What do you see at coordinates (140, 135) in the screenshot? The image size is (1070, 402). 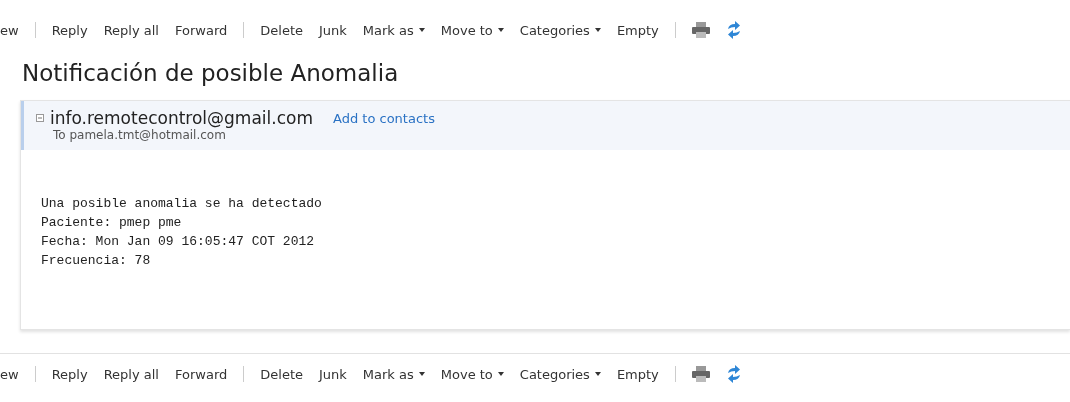 I see `recipient-line: To pamela.tmt@hotmail.com` at bounding box center [140, 135].